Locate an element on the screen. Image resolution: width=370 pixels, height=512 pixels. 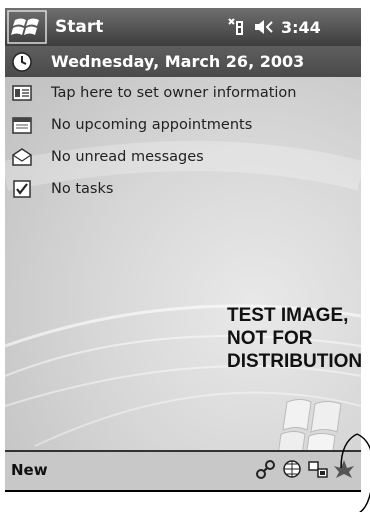
owner-row: Tap here to set owner information is located at coordinates (183, 92).